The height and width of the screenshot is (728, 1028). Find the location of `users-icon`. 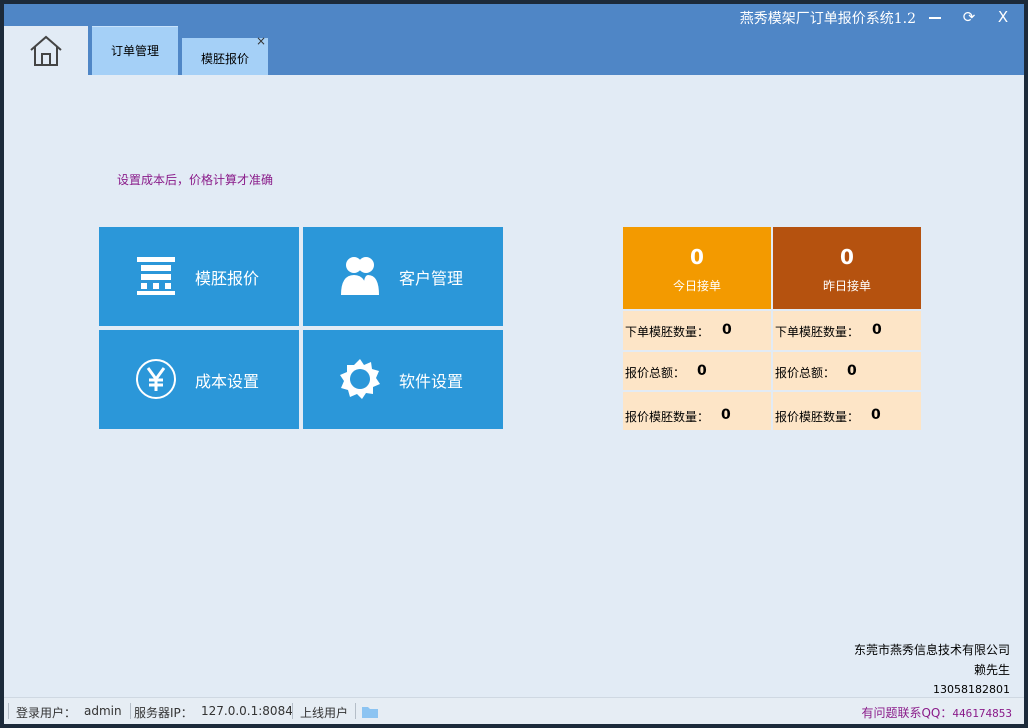

users-icon is located at coordinates (360, 276).